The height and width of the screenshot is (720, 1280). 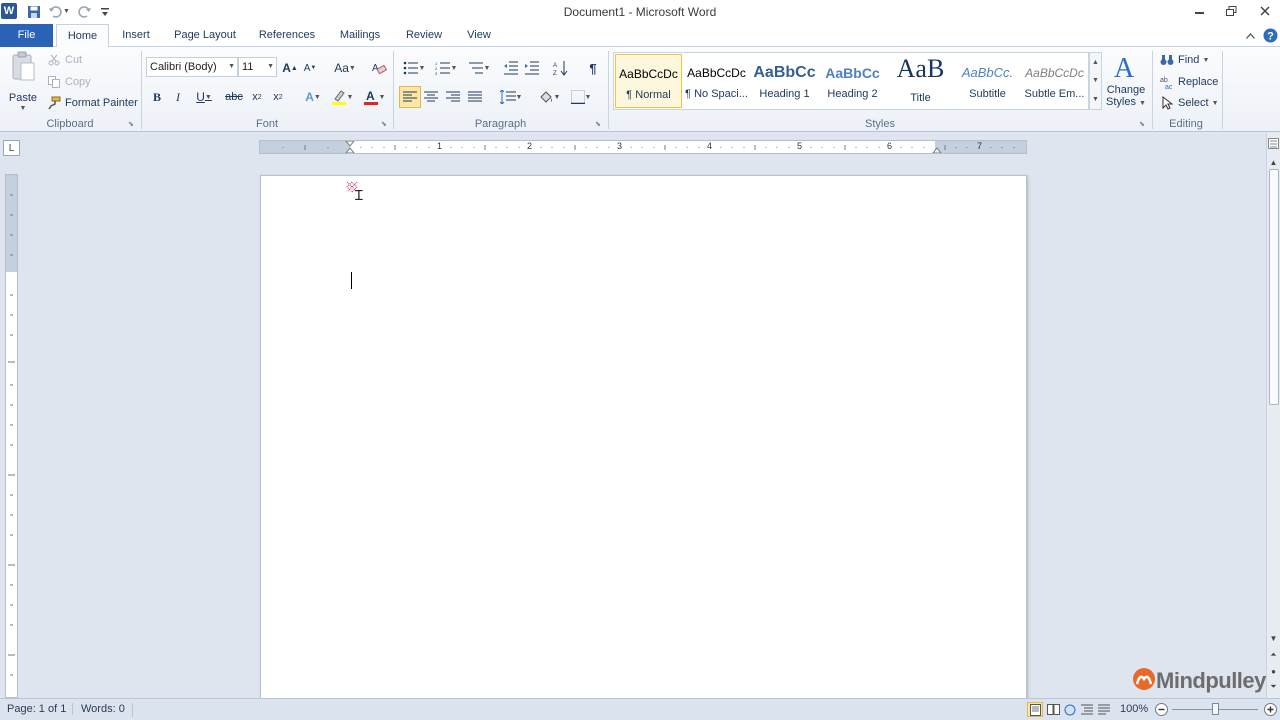 I want to click on select-label: Select, so click(x=1193, y=103).